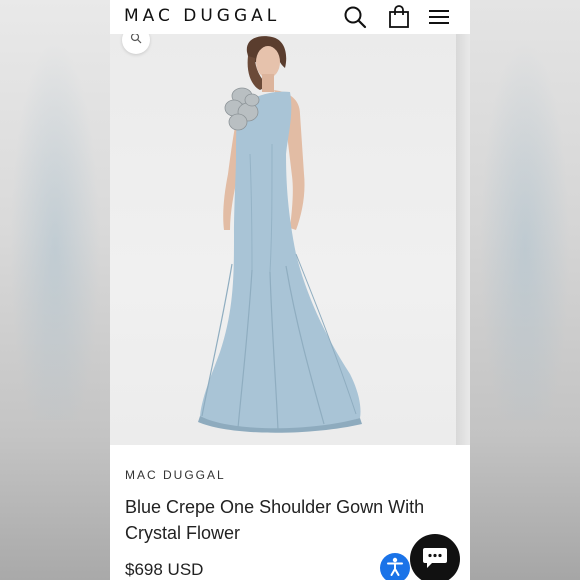 Image resolution: width=580 pixels, height=580 pixels. What do you see at coordinates (202, 16) in the screenshot?
I see `brand-logo: MAC DUGGAL` at bounding box center [202, 16].